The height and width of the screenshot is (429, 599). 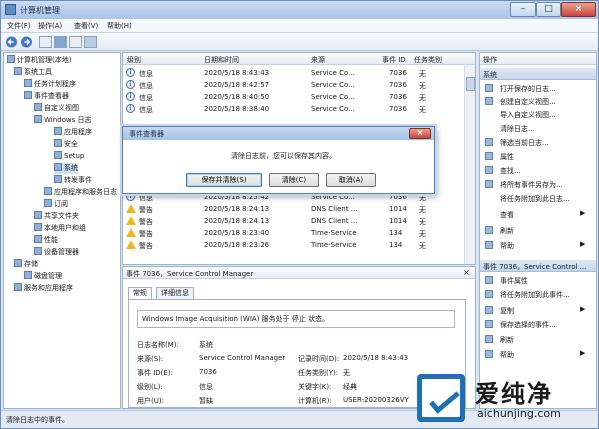 What do you see at coordinates (293, 245) in the screenshot?
I see `event-row: 警告 2020/5/18 8:23:26 Time-Service 134 无` at bounding box center [293, 245].